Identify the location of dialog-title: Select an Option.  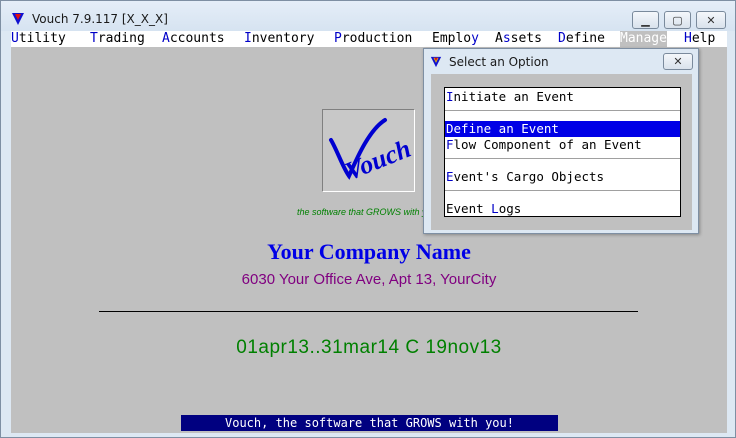
(499, 62).